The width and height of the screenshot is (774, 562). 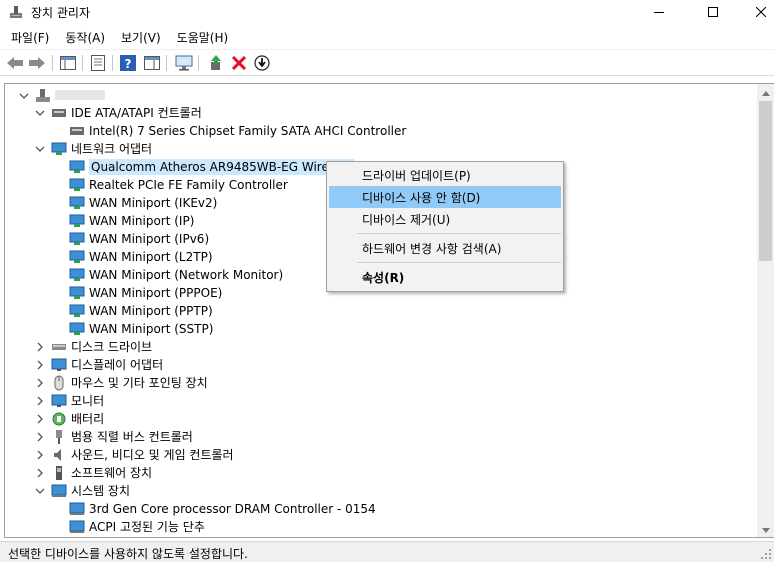 I want to click on tree-row-category: 디스크 드라이브, so click(x=92, y=347).